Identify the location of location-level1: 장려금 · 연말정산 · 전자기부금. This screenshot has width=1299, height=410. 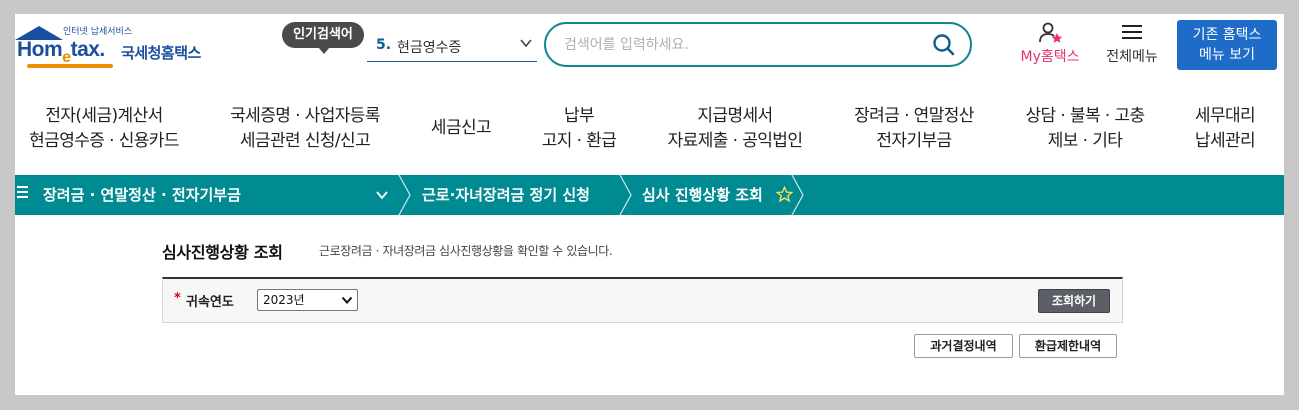
(142, 195).